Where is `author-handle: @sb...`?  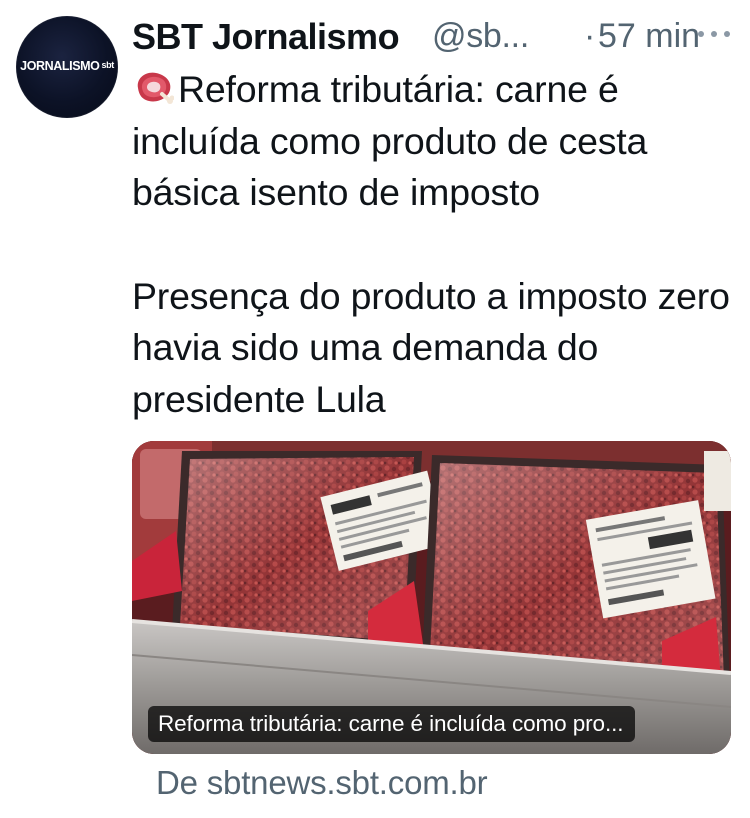
author-handle: @sb... is located at coordinates (480, 36).